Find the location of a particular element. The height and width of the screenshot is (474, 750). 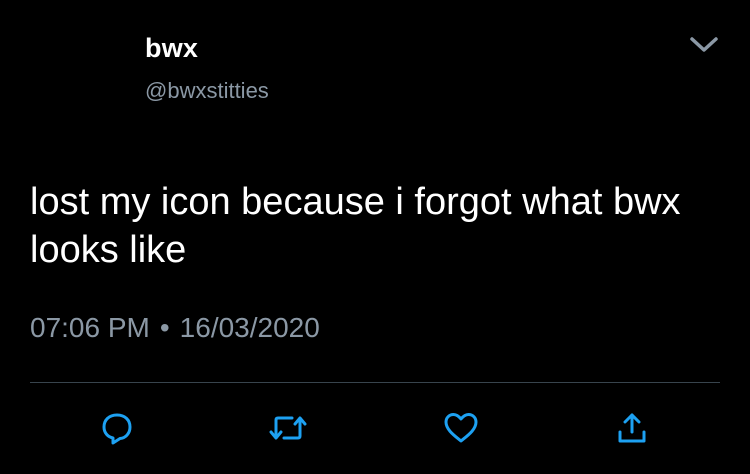

like-button is located at coordinates (461, 428).